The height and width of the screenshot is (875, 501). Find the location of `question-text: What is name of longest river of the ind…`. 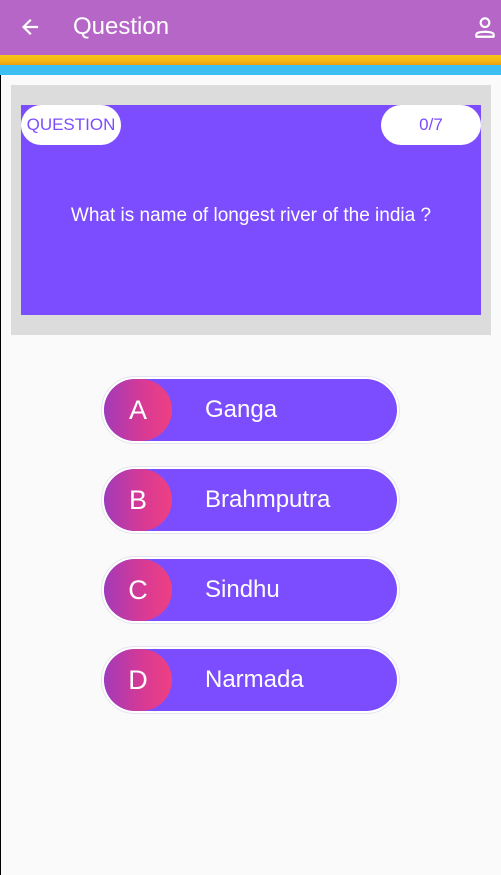

question-text: What is name of longest river of the ind… is located at coordinates (251, 215).